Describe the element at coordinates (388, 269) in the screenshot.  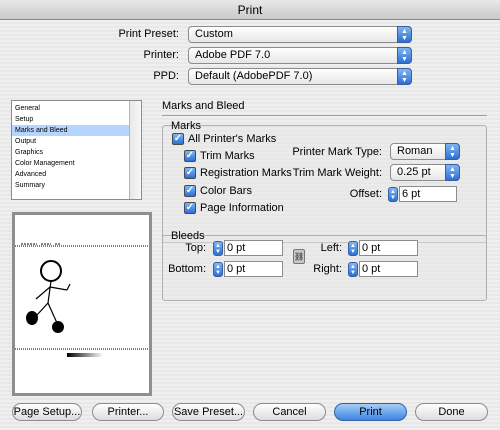
I see `bleed-right-field: 0 pt` at that location.